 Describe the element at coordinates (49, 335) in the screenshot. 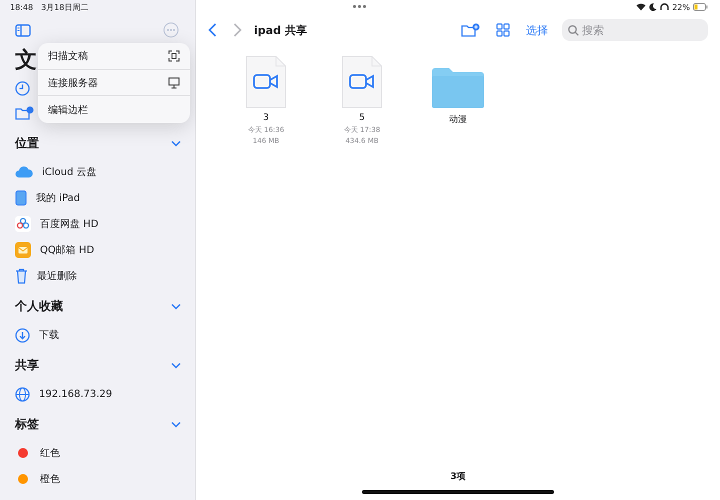

I see `sidebar-item: 下载` at that location.